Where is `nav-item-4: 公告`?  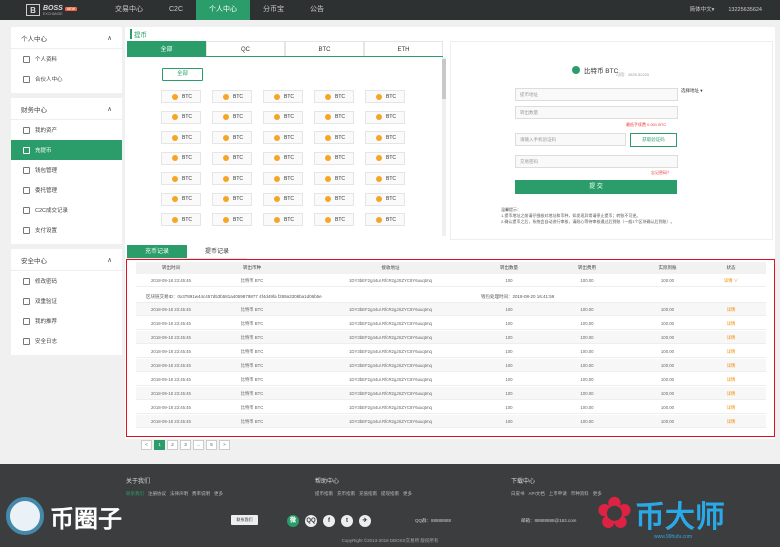
nav-item-4: 公告 is located at coordinates (317, 10).